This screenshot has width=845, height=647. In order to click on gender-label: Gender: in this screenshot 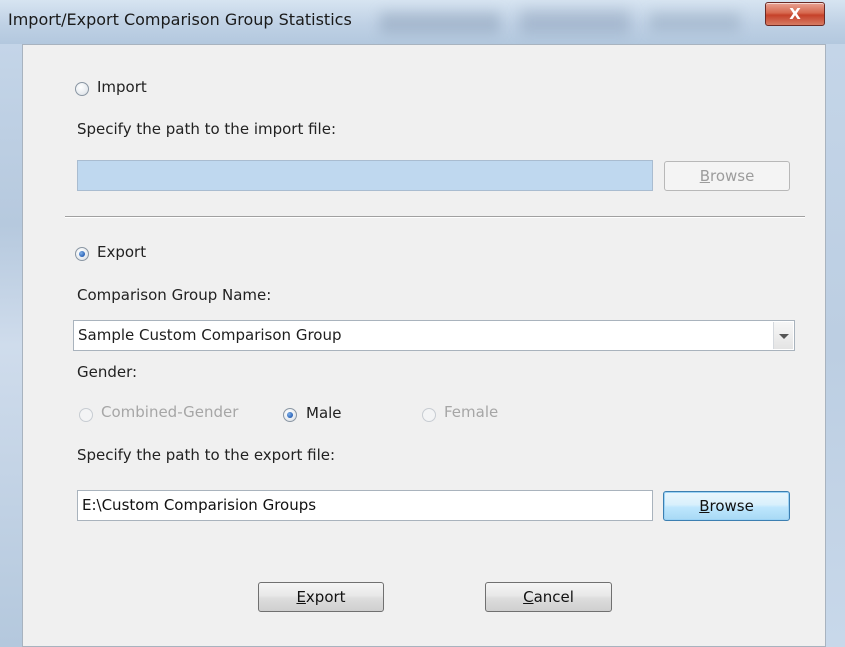, I will do `click(107, 372)`.